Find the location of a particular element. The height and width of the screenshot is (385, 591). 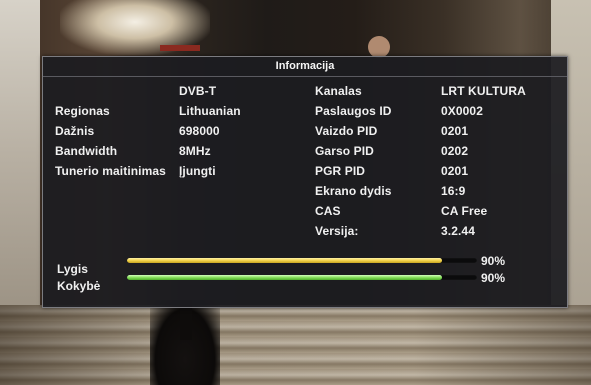

version-value: 3.2.44 is located at coordinates (458, 231).